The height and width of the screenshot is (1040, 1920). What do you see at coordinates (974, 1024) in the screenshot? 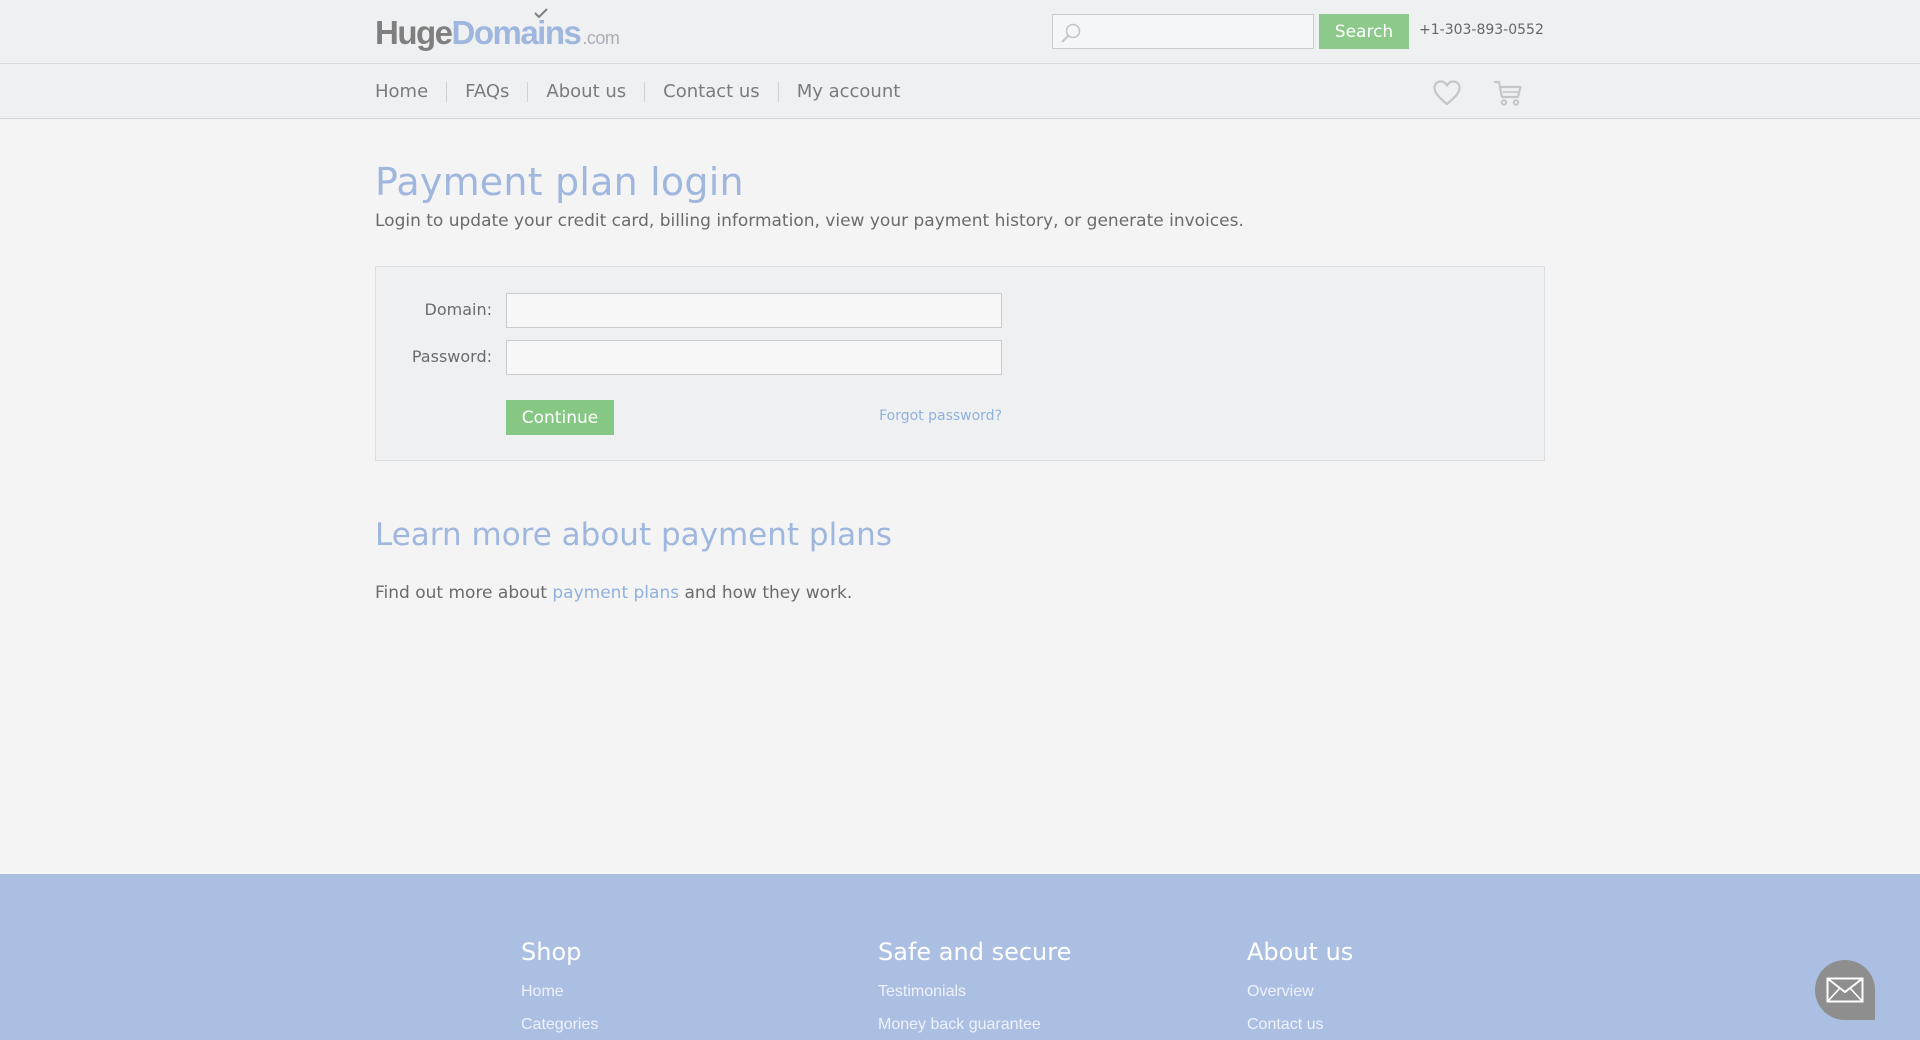
I see `footer-link-money-back-guarantee: Money back guarantee` at bounding box center [974, 1024].